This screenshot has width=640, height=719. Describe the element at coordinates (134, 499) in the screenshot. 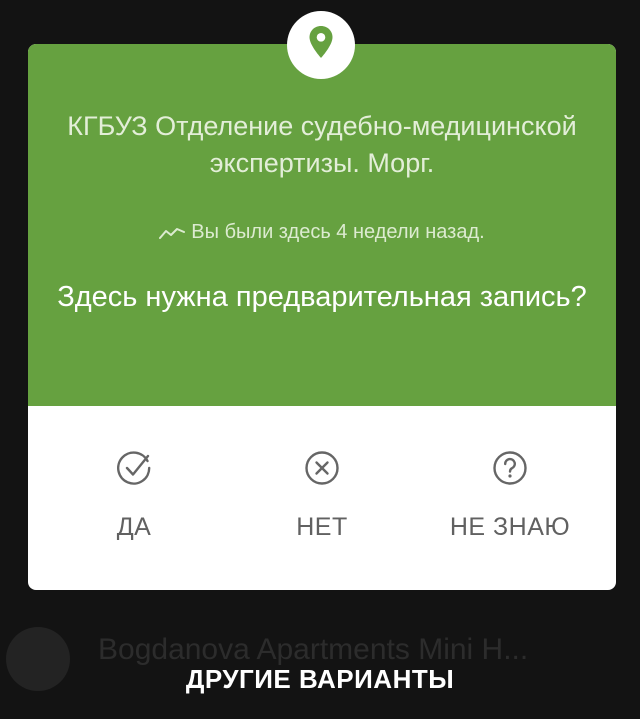

I see `answer-yes-button: ДА` at that location.